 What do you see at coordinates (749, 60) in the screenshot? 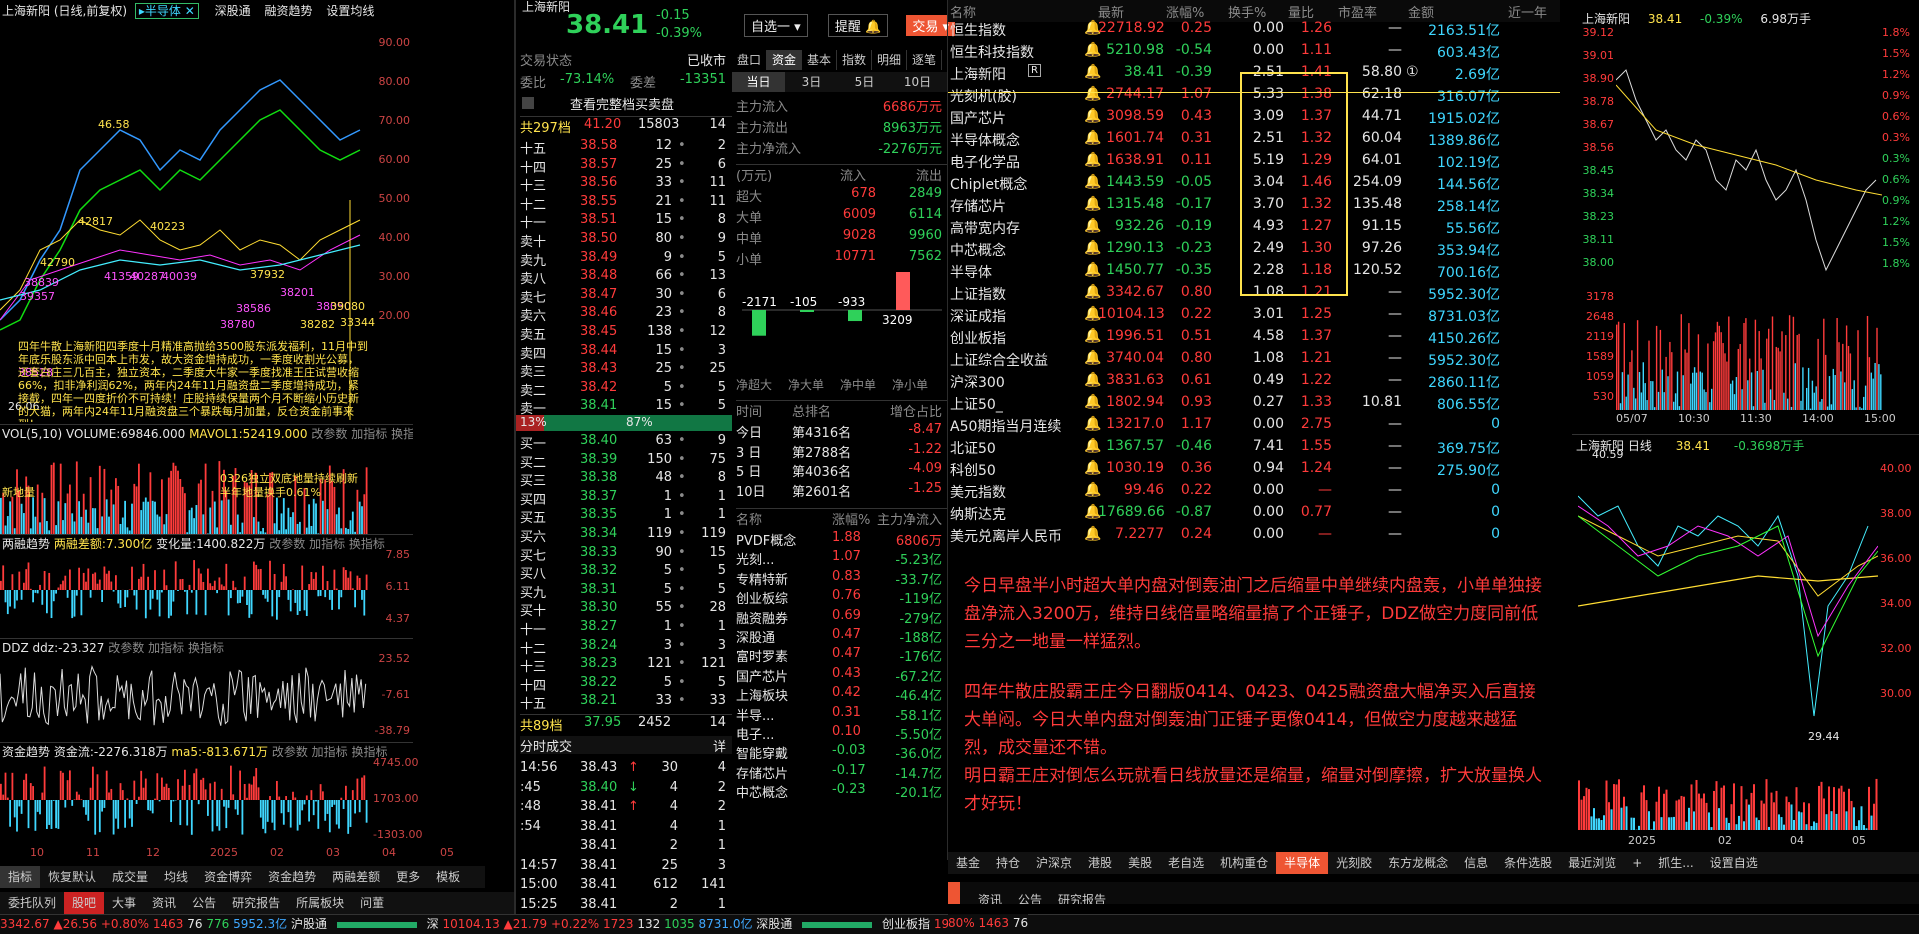
I see `tab-cap-0: 盘口` at bounding box center [749, 60].